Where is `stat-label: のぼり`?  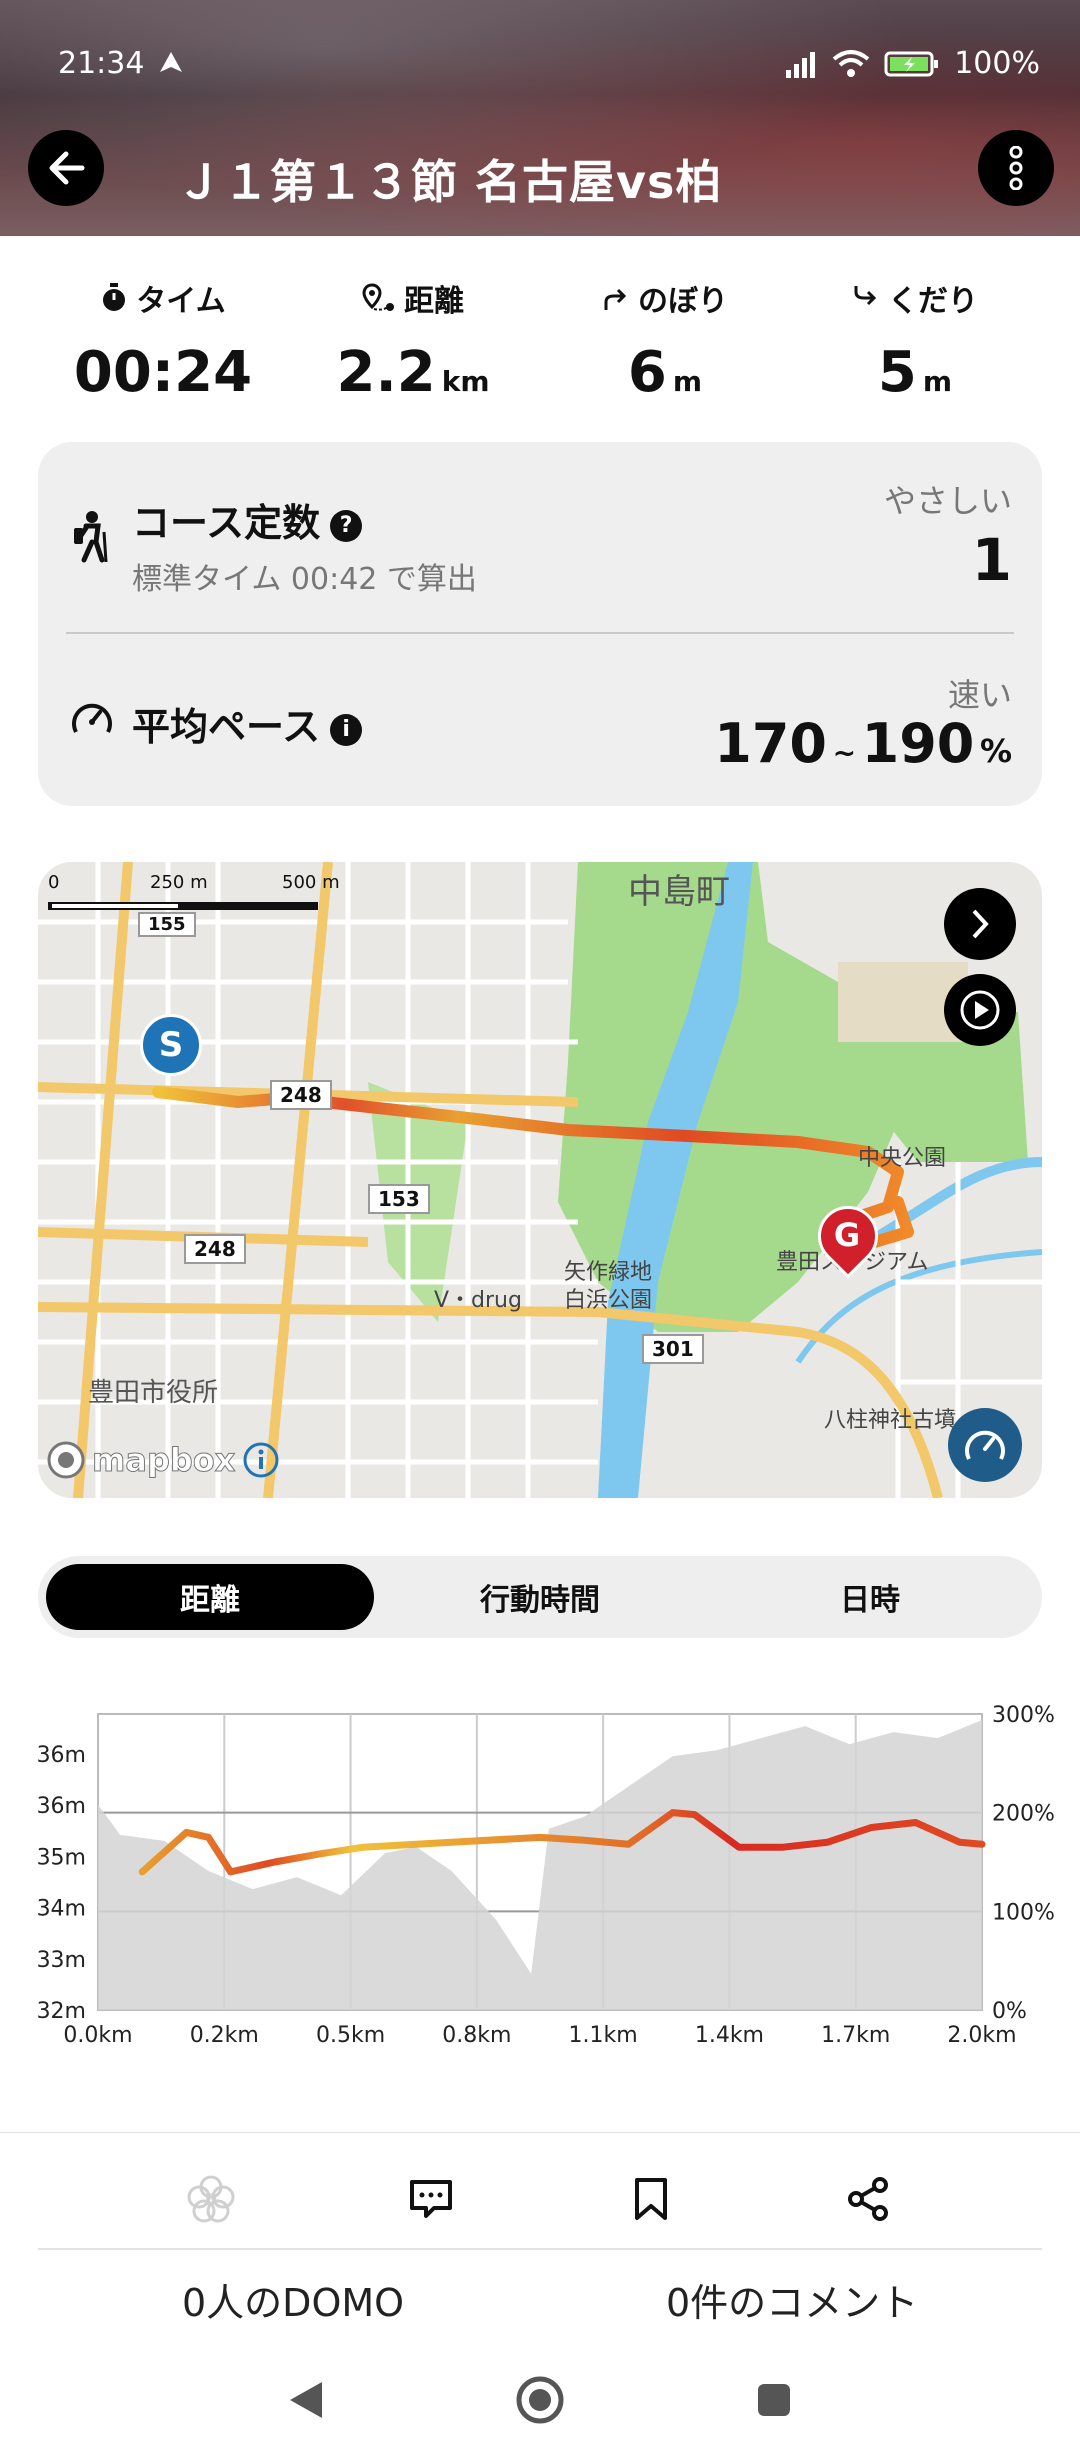 stat-label: のぼり is located at coordinates (683, 301).